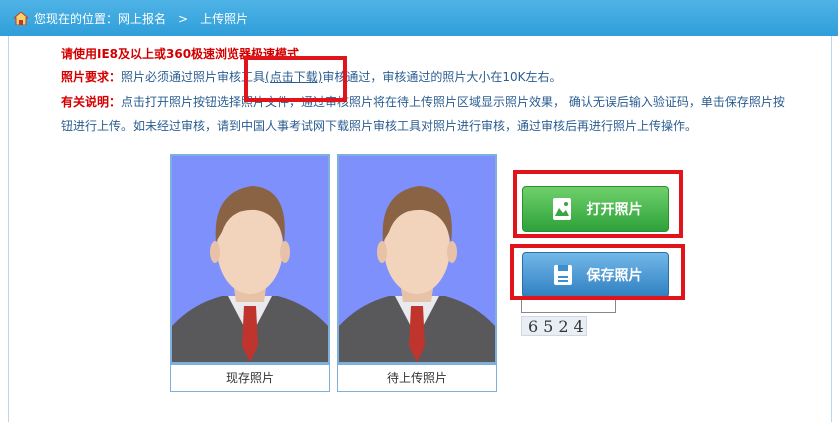  Describe the element at coordinates (91, 77) in the screenshot. I see `requirement-label: 照片要求：` at that location.